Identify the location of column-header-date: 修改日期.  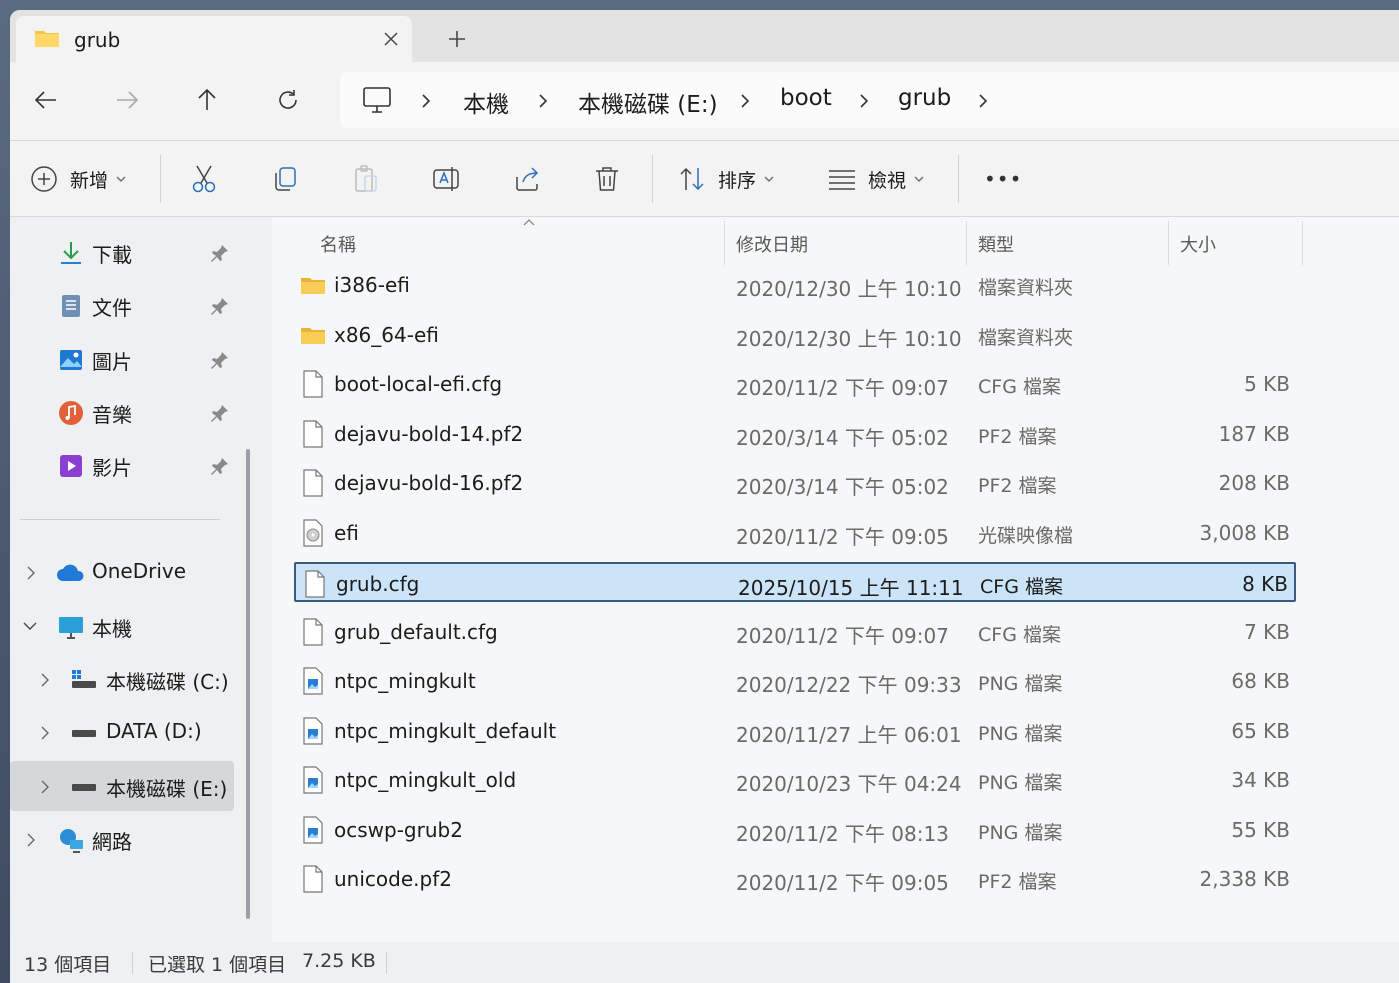
(772, 244).